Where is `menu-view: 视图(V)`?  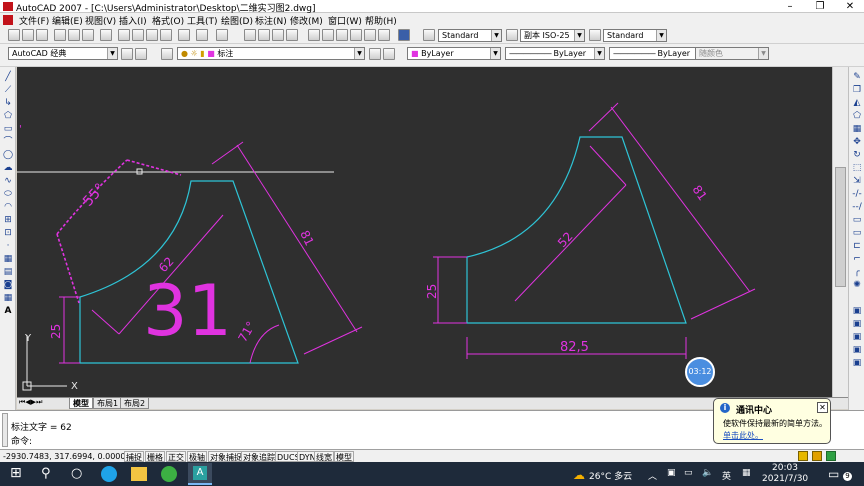
menu-view: 视图(V) is located at coordinates (100, 20).